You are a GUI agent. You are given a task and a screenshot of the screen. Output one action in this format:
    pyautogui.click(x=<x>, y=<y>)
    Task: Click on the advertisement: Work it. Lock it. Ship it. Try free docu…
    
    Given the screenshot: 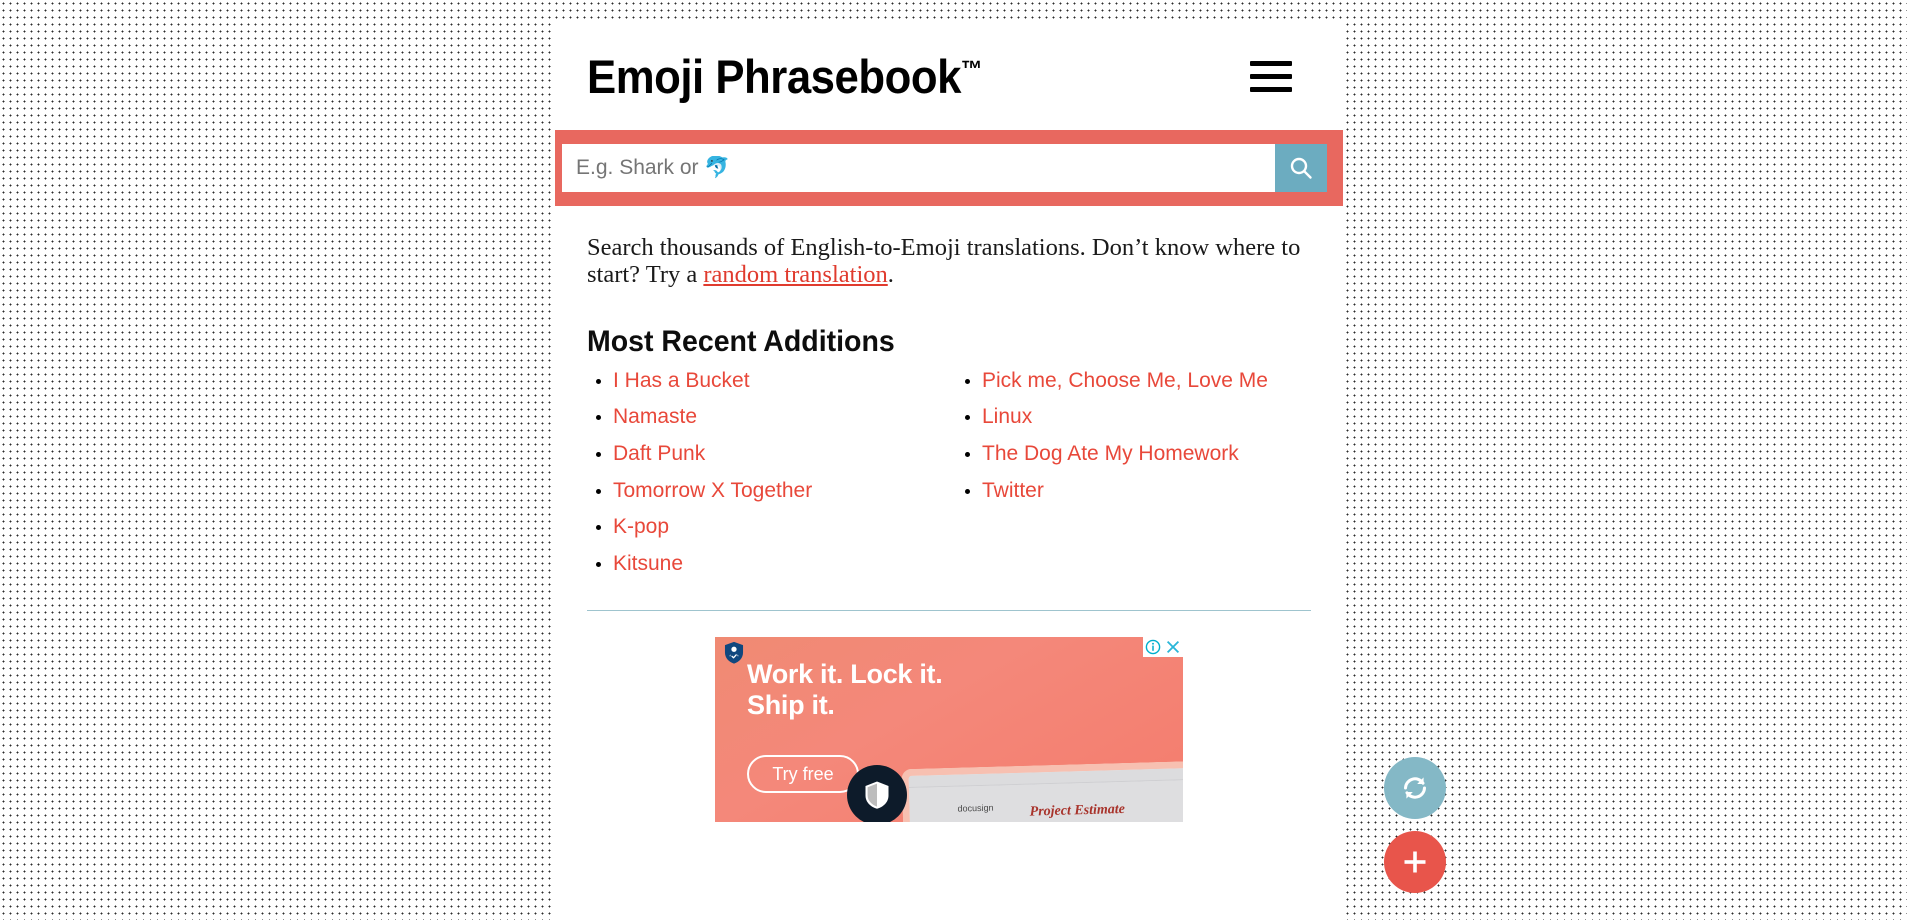 What is the action you would take?
    pyautogui.click(x=949, y=730)
    